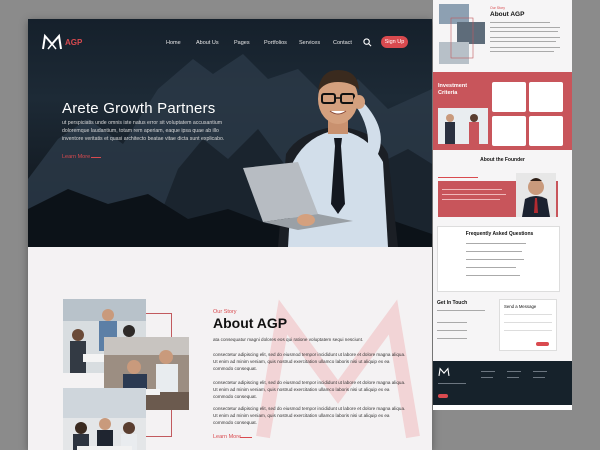 The height and width of the screenshot is (450, 600). I want to click on side-about-collage-image, so click(462, 34).